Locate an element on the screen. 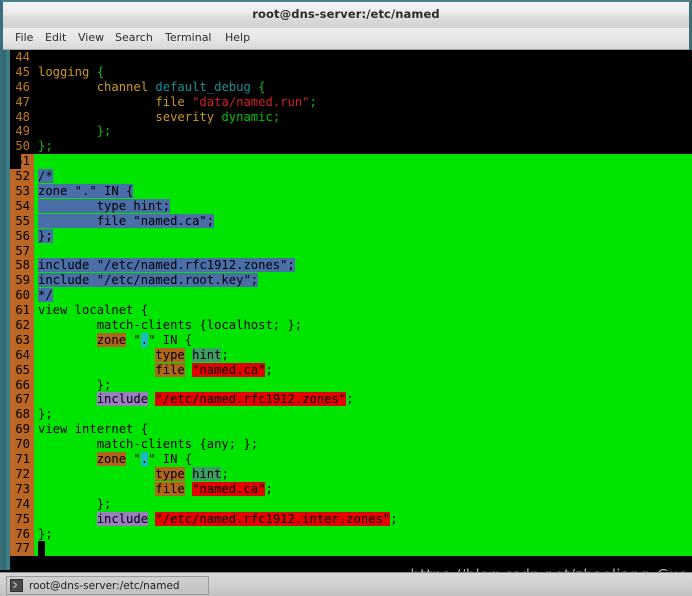 This screenshot has width=692, height=596. line-number: 77 is located at coordinates (22, 549).